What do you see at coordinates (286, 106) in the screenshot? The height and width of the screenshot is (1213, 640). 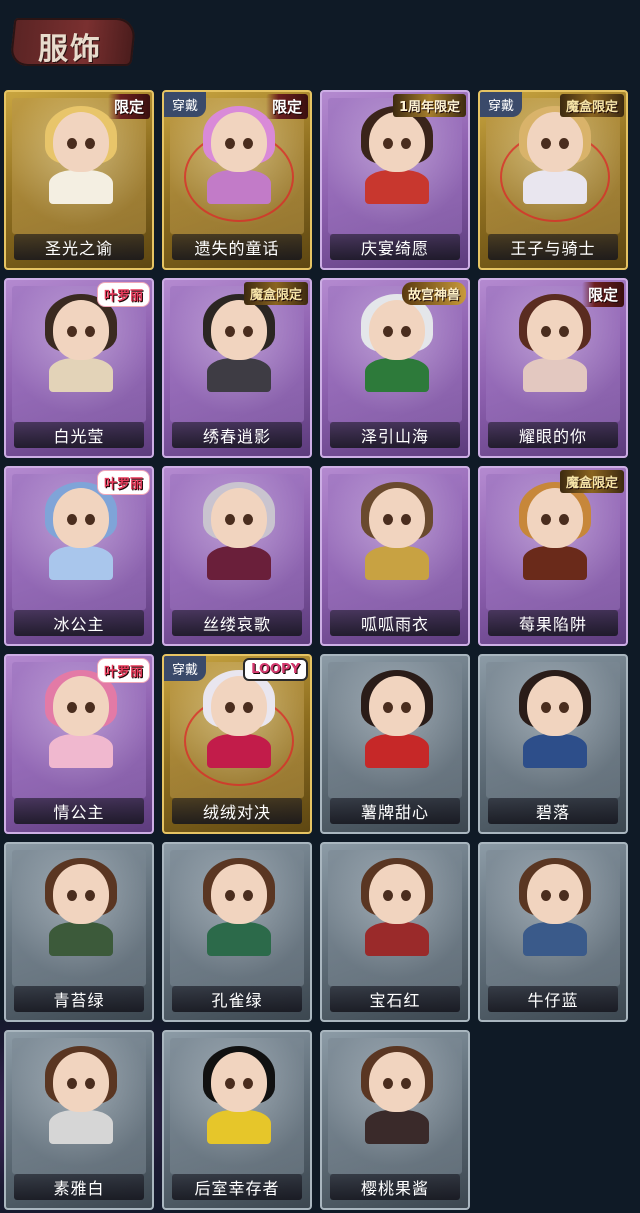 I see `costume-badge: 限定` at bounding box center [286, 106].